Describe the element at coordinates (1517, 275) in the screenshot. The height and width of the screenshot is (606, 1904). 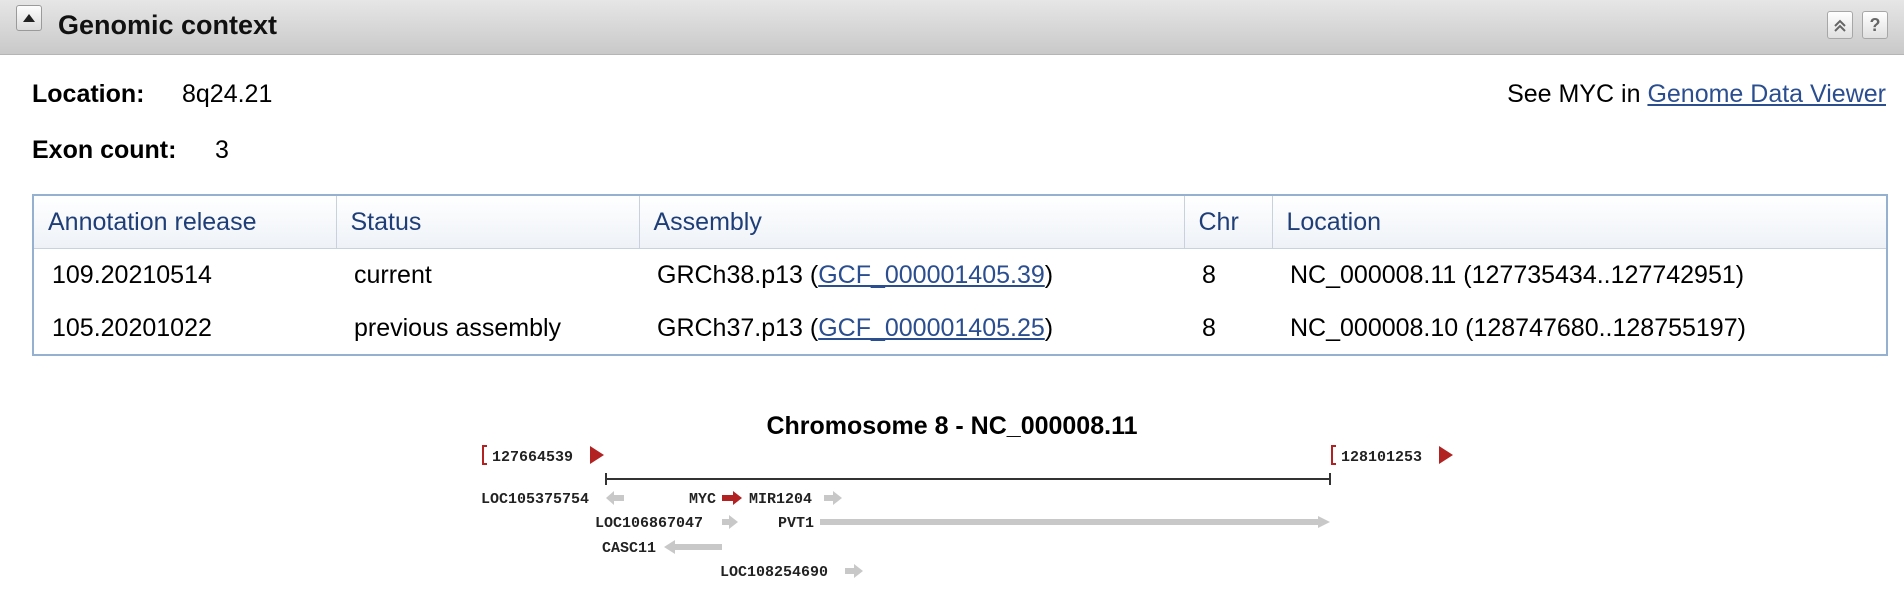
I see `location-cell: NC_000008.11 (127735434..127742951)` at that location.